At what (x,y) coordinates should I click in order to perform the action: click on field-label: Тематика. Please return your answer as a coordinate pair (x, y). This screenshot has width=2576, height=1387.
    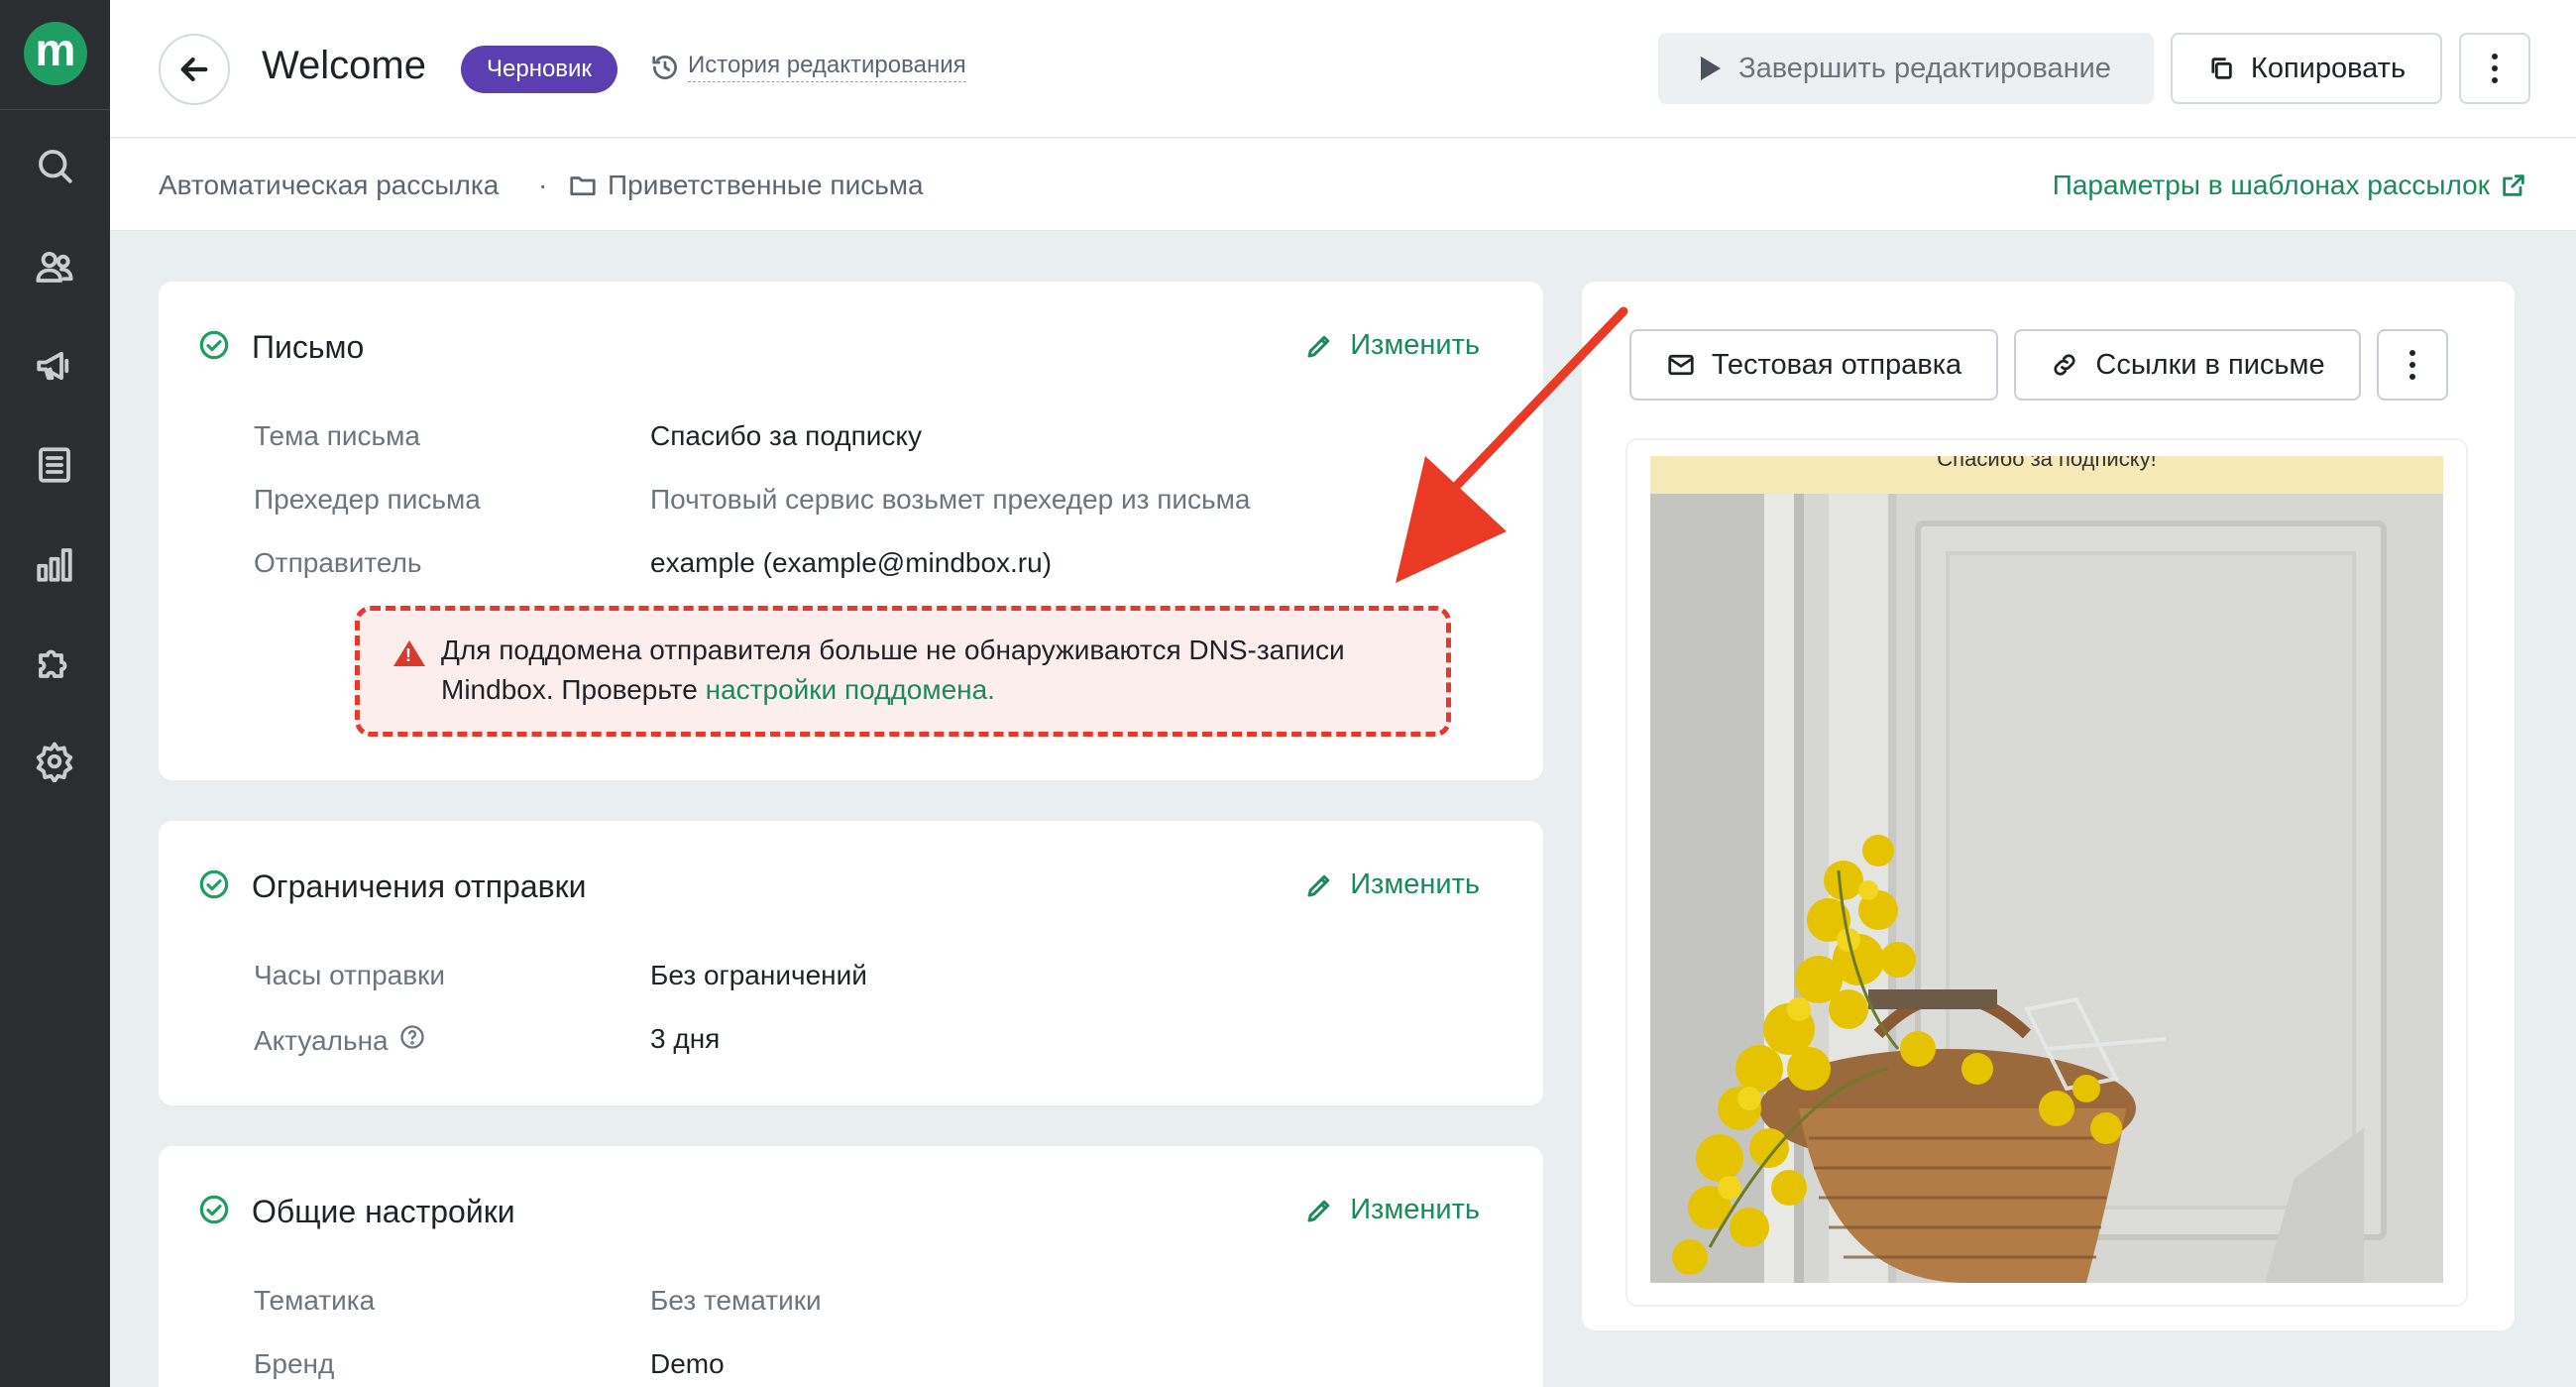
    Looking at the image, I should click on (315, 1300).